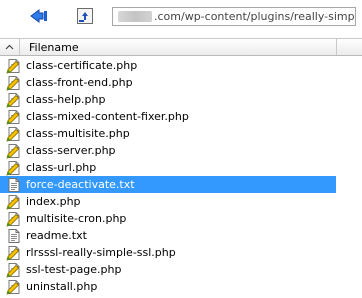  What do you see at coordinates (56, 235) in the screenshot?
I see `file-name: readme.txt` at bounding box center [56, 235].